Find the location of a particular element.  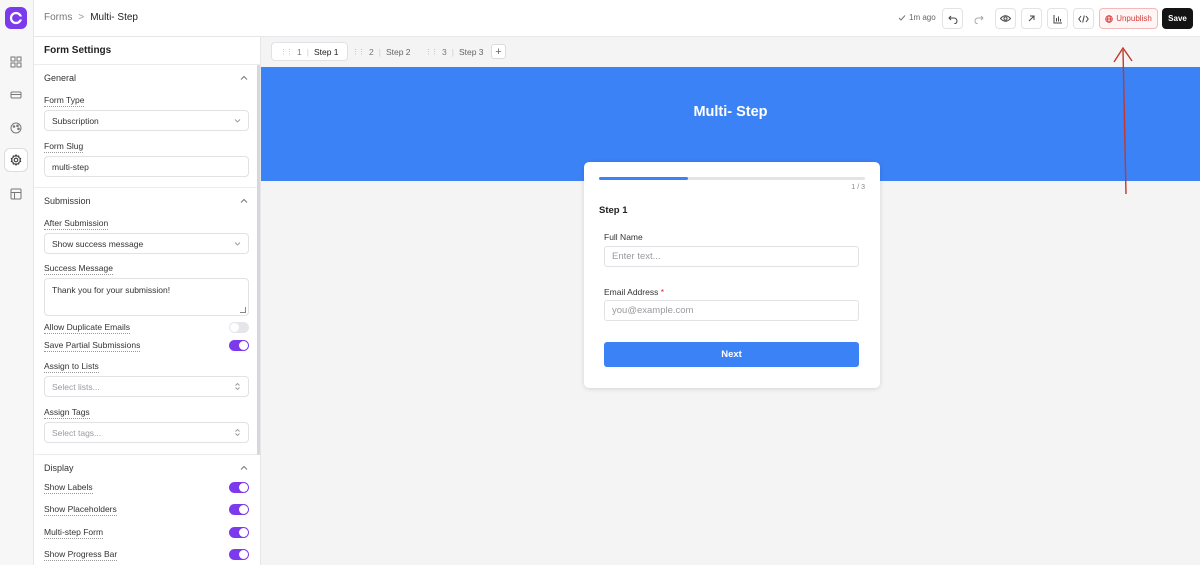

success-message-value: Thank you for your submission! is located at coordinates (111, 290).